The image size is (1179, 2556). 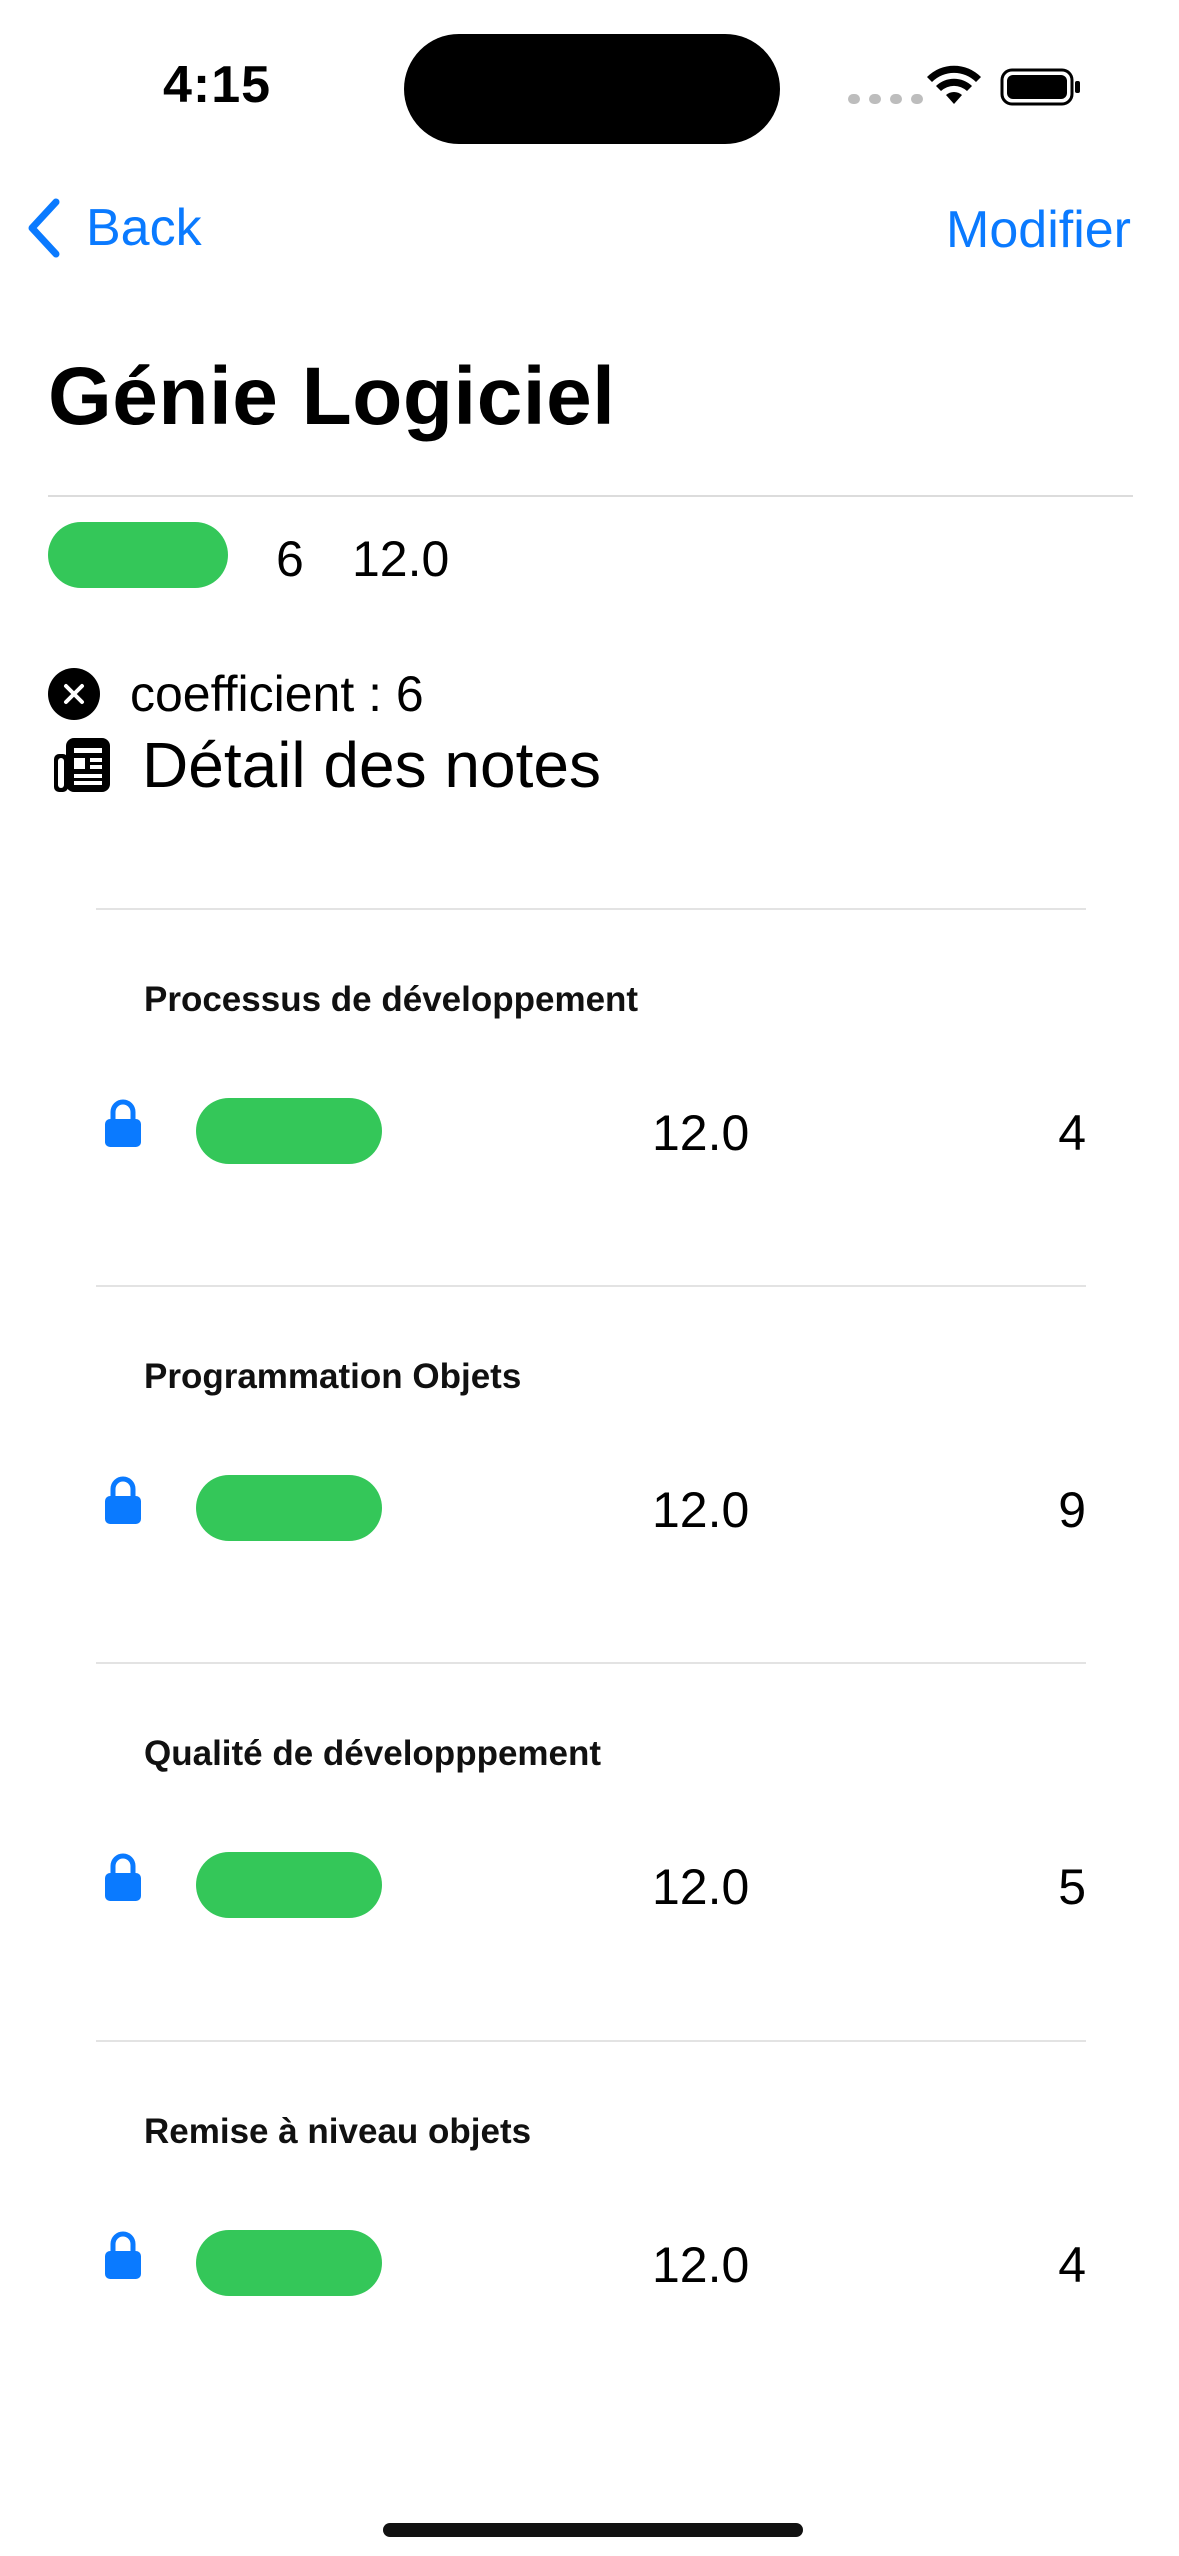 I want to click on back-button: Back, so click(x=113, y=228).